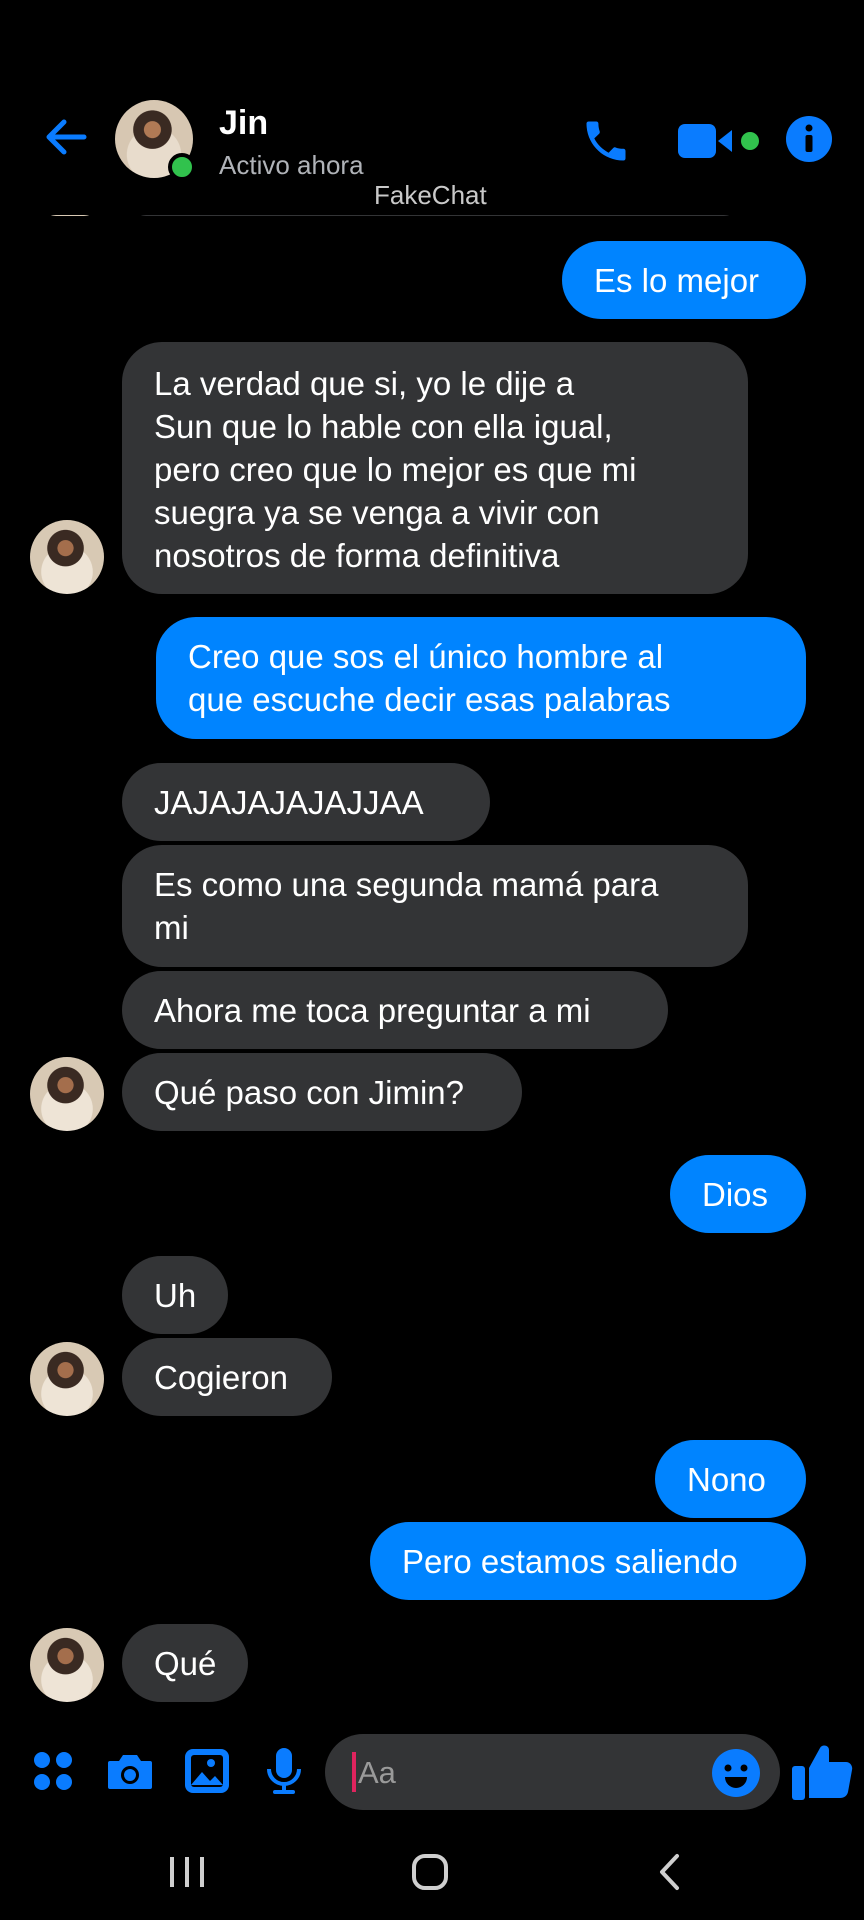  I want to click on message-text: Es como una segunda mamá para mi, so click(406, 906).